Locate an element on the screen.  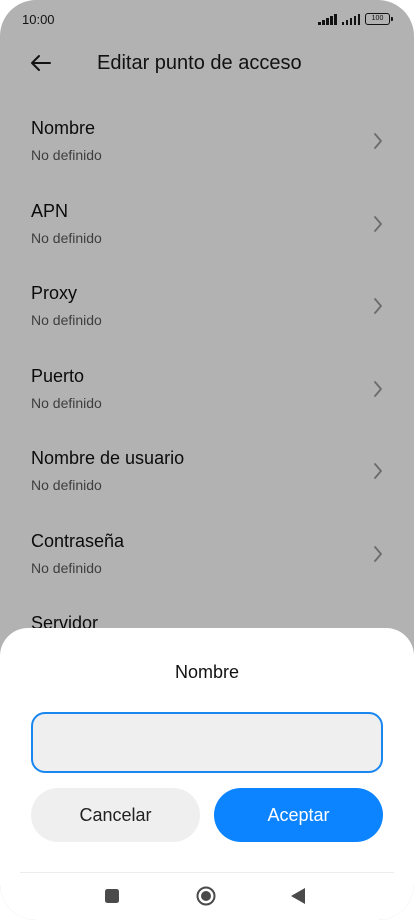
navigation-bar is located at coordinates (207, 896).